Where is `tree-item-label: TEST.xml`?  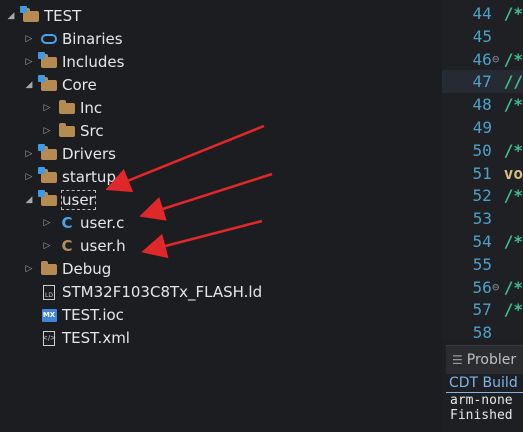 tree-item-label: TEST.xml is located at coordinates (96, 338).